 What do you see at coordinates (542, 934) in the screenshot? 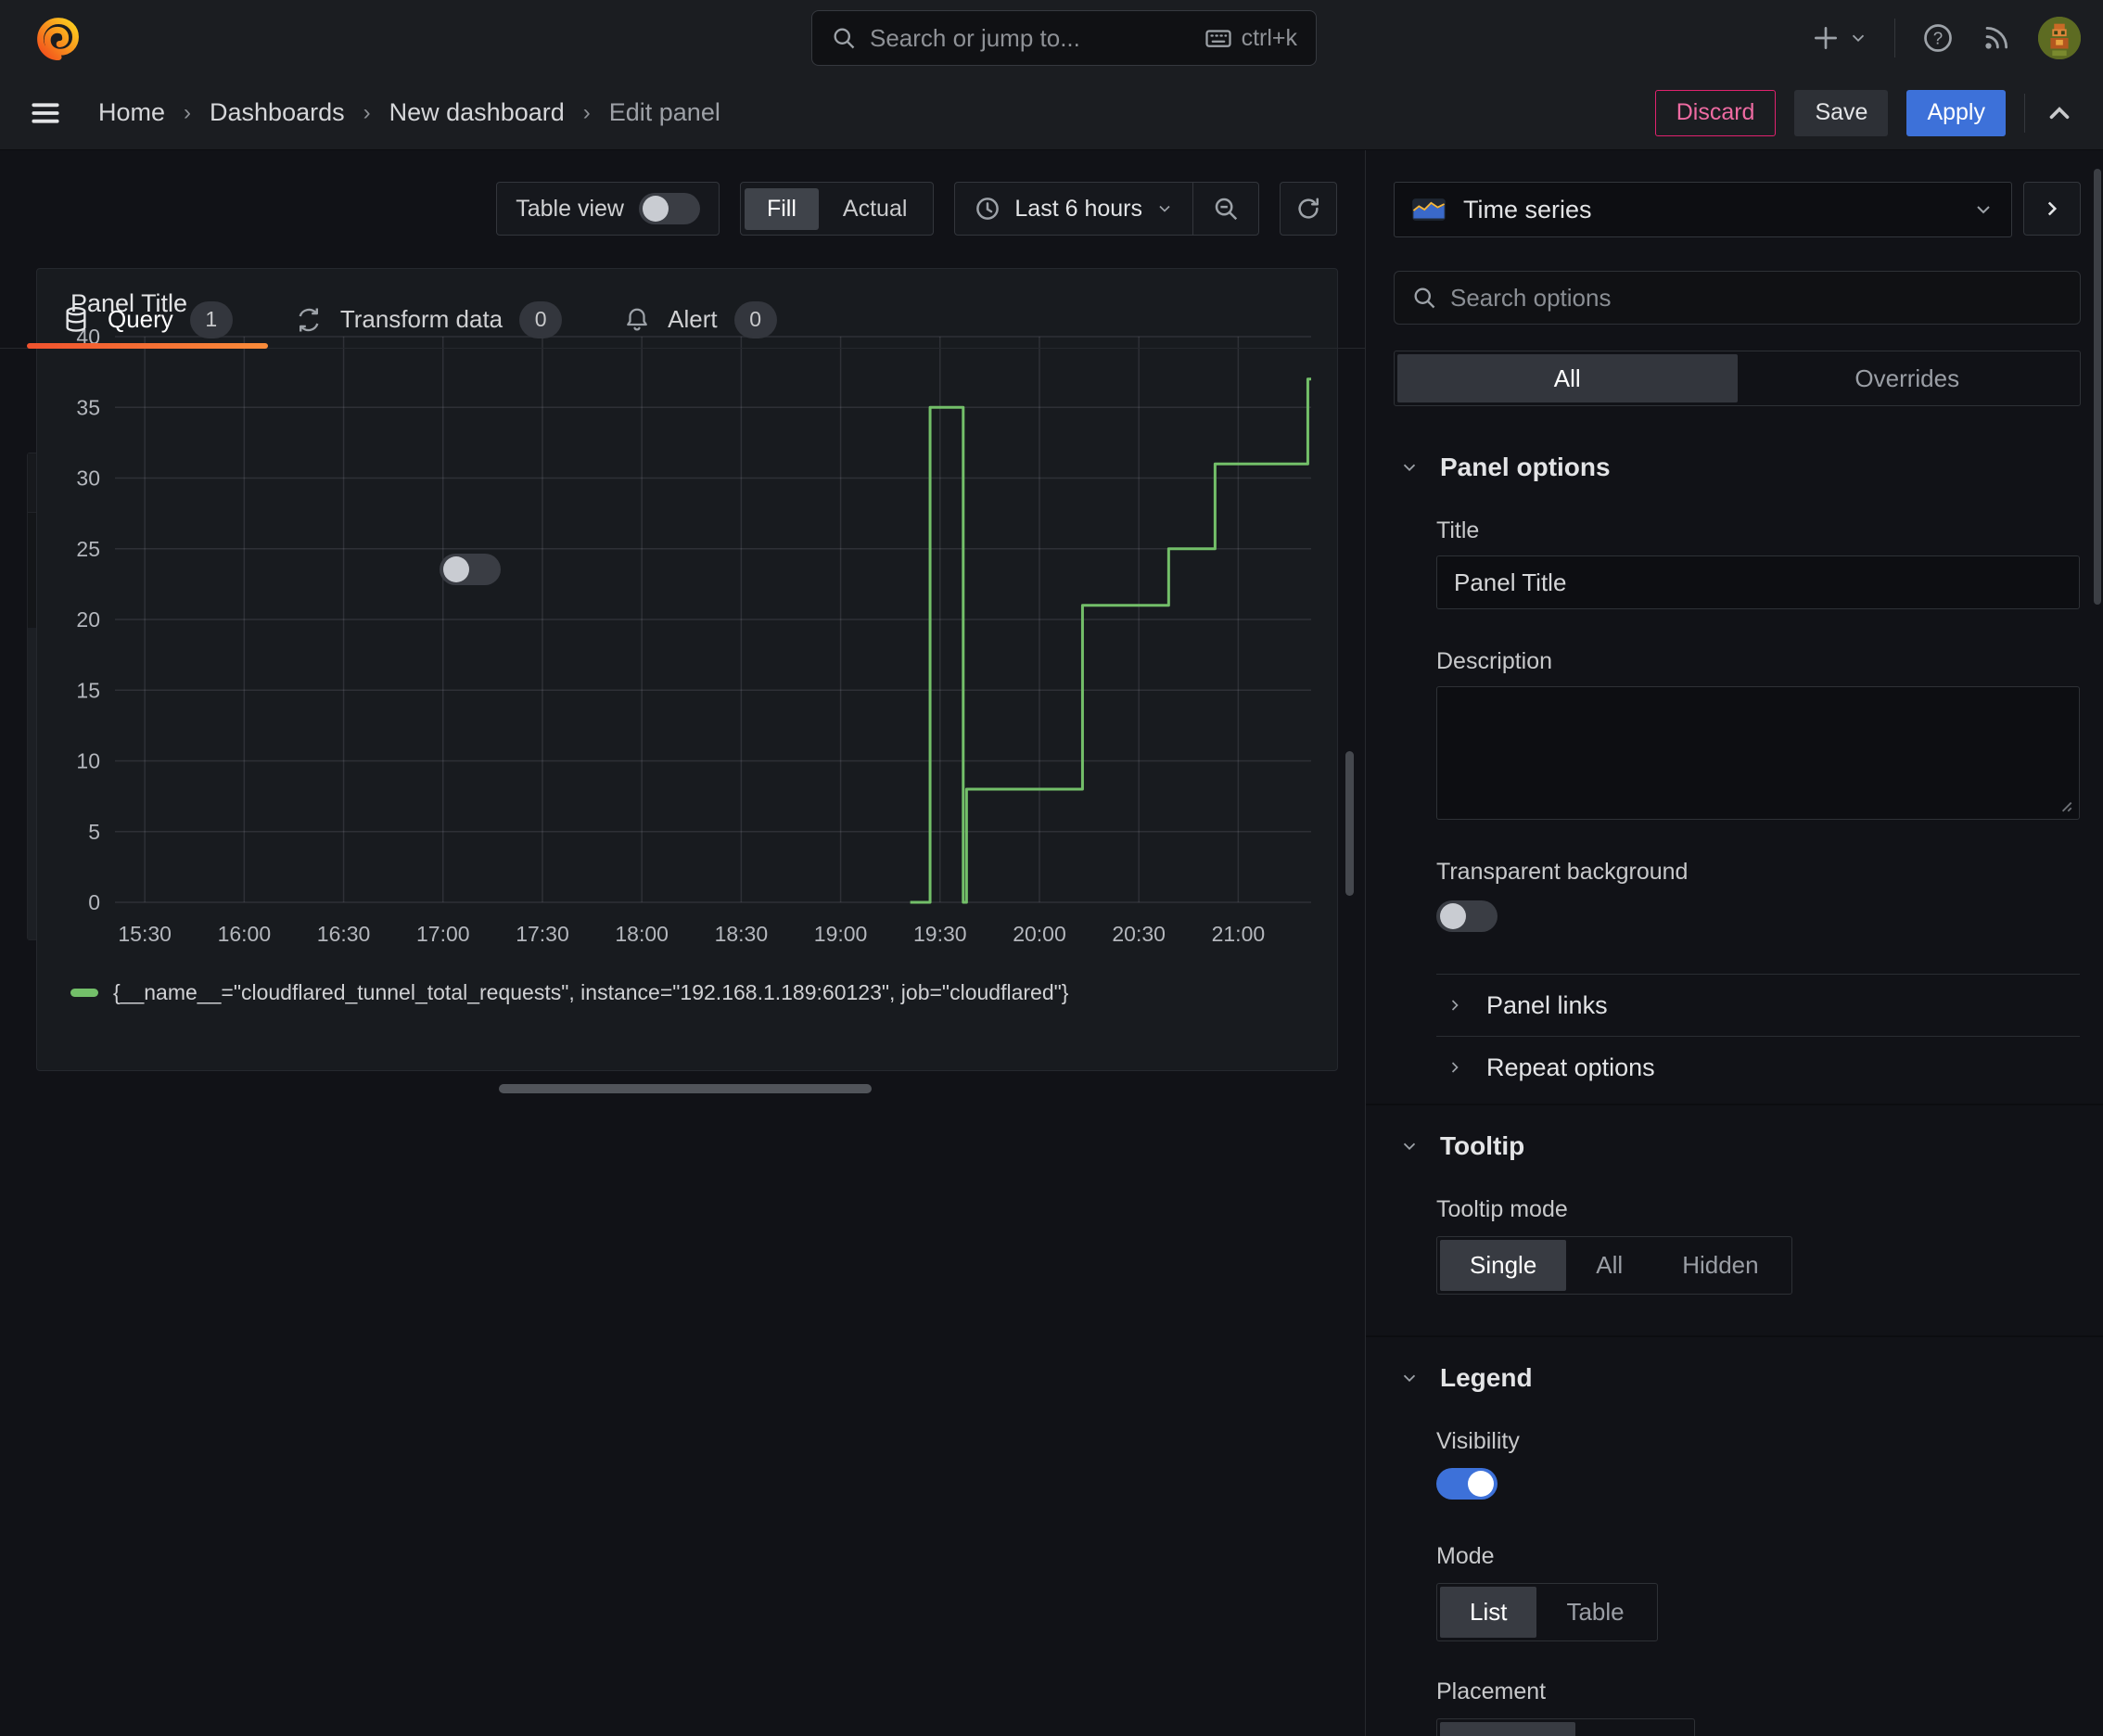
I see `svg-text: 17:30` at bounding box center [542, 934].